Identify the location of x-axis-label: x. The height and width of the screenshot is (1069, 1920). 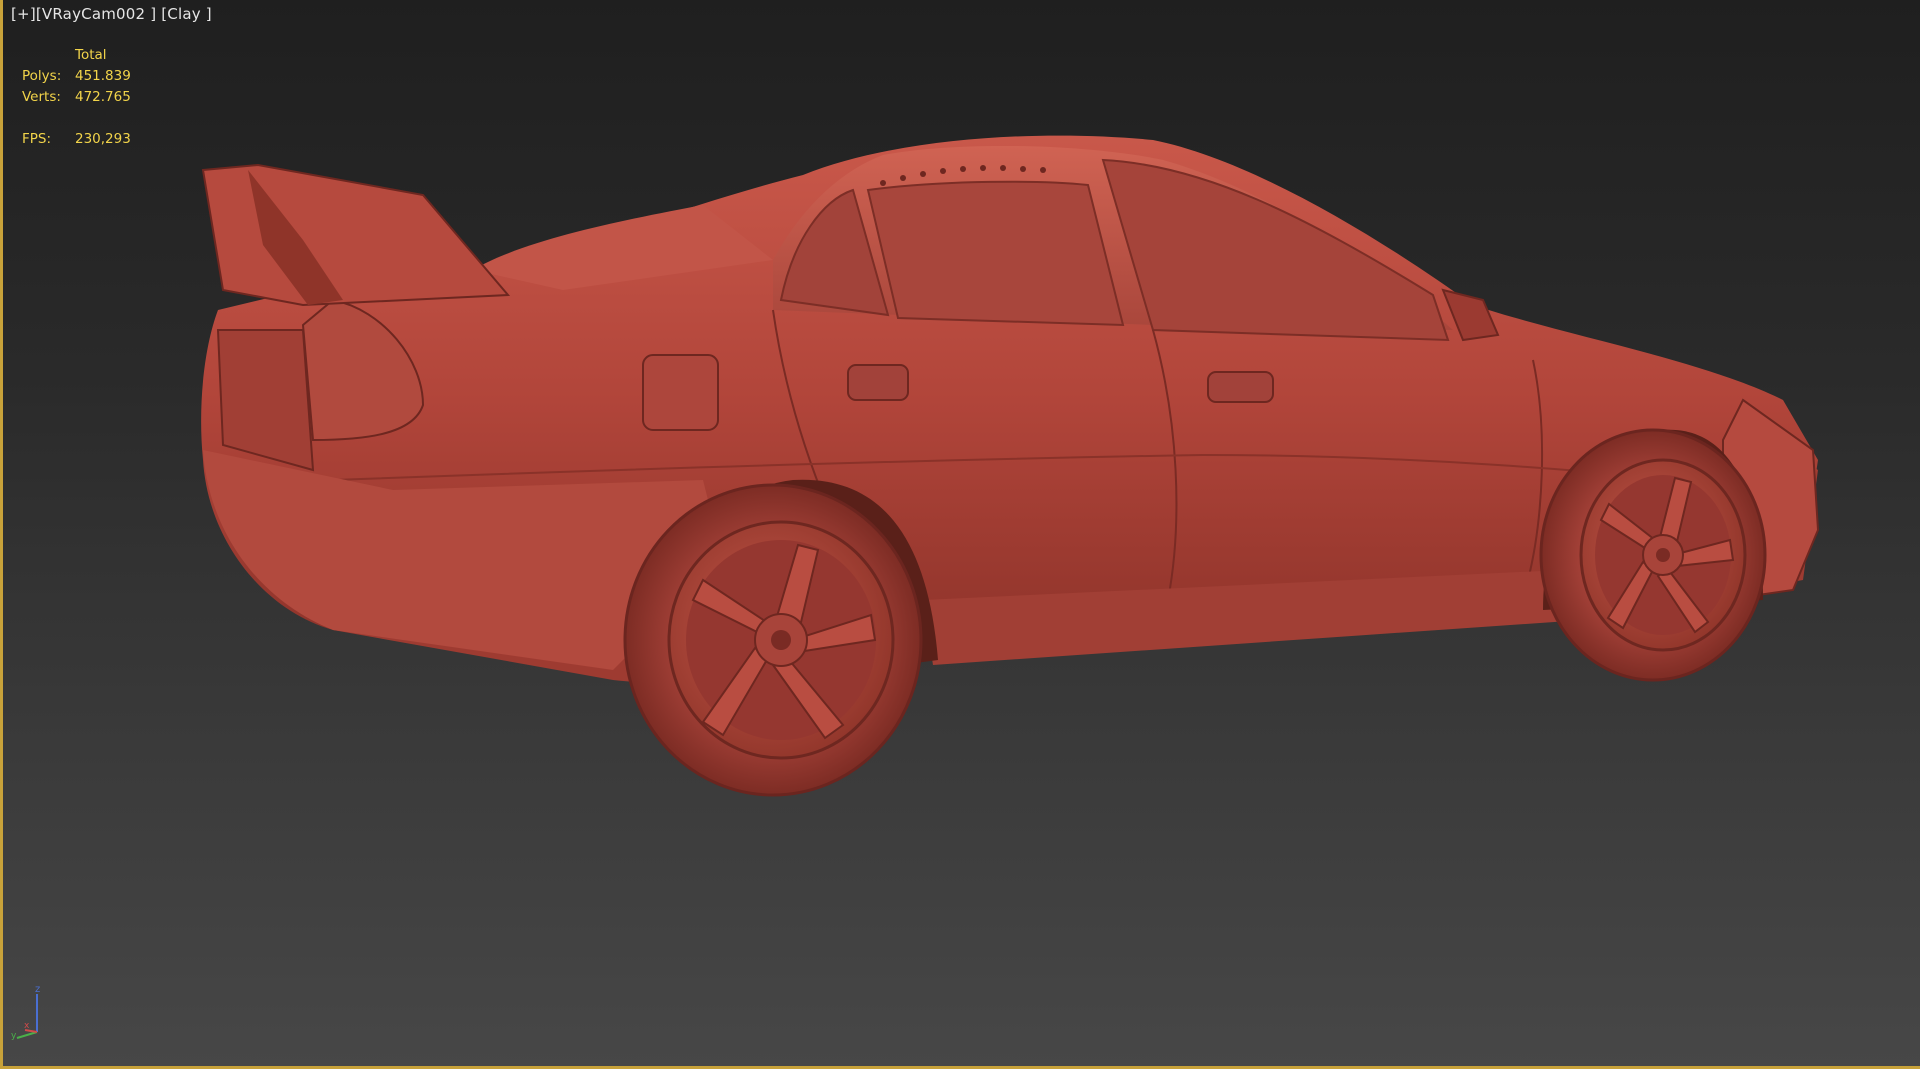
(27, 1026).